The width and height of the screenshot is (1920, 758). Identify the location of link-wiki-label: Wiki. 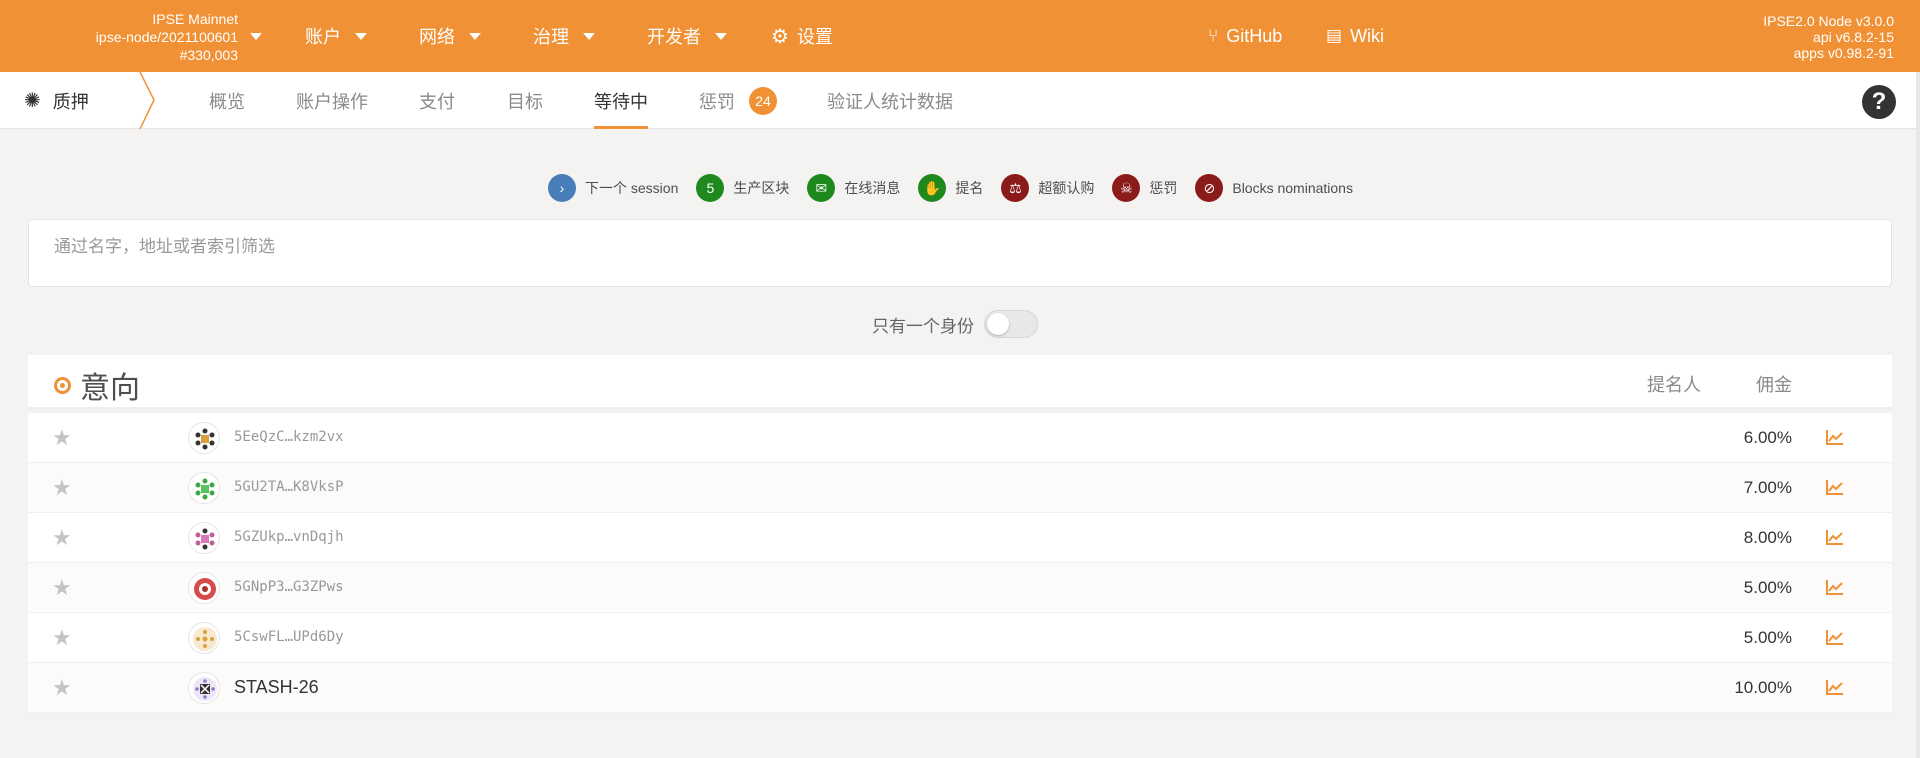
(1367, 35).